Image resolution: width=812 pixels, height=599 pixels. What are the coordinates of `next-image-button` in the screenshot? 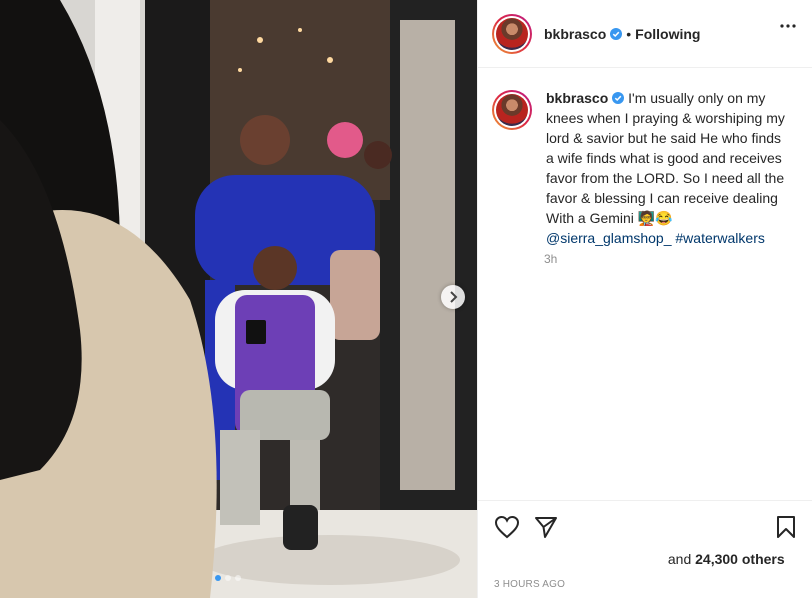 It's located at (453, 297).